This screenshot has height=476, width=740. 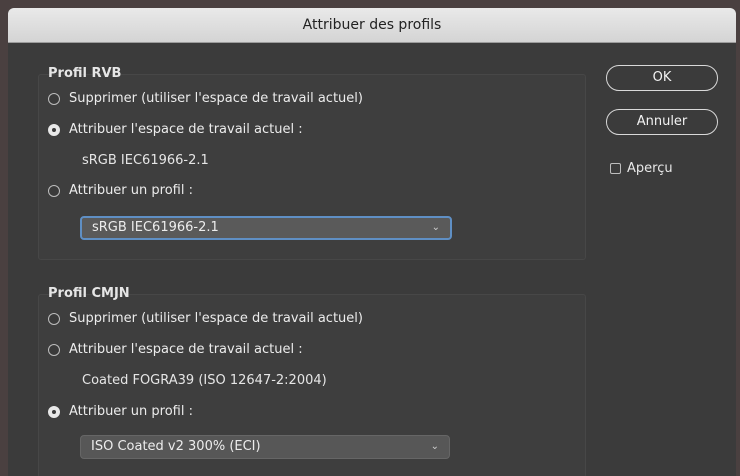 What do you see at coordinates (131, 411) in the screenshot?
I see `cmyk-assign-profile-label: Attribuer un profil :` at bounding box center [131, 411].